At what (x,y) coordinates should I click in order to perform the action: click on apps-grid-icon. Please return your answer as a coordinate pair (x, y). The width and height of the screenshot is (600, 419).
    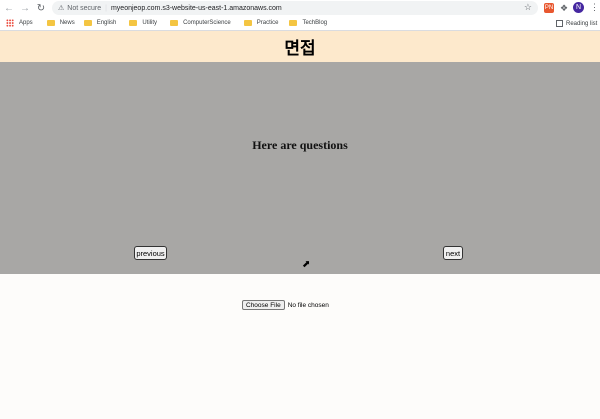
    Looking at the image, I should click on (10, 23).